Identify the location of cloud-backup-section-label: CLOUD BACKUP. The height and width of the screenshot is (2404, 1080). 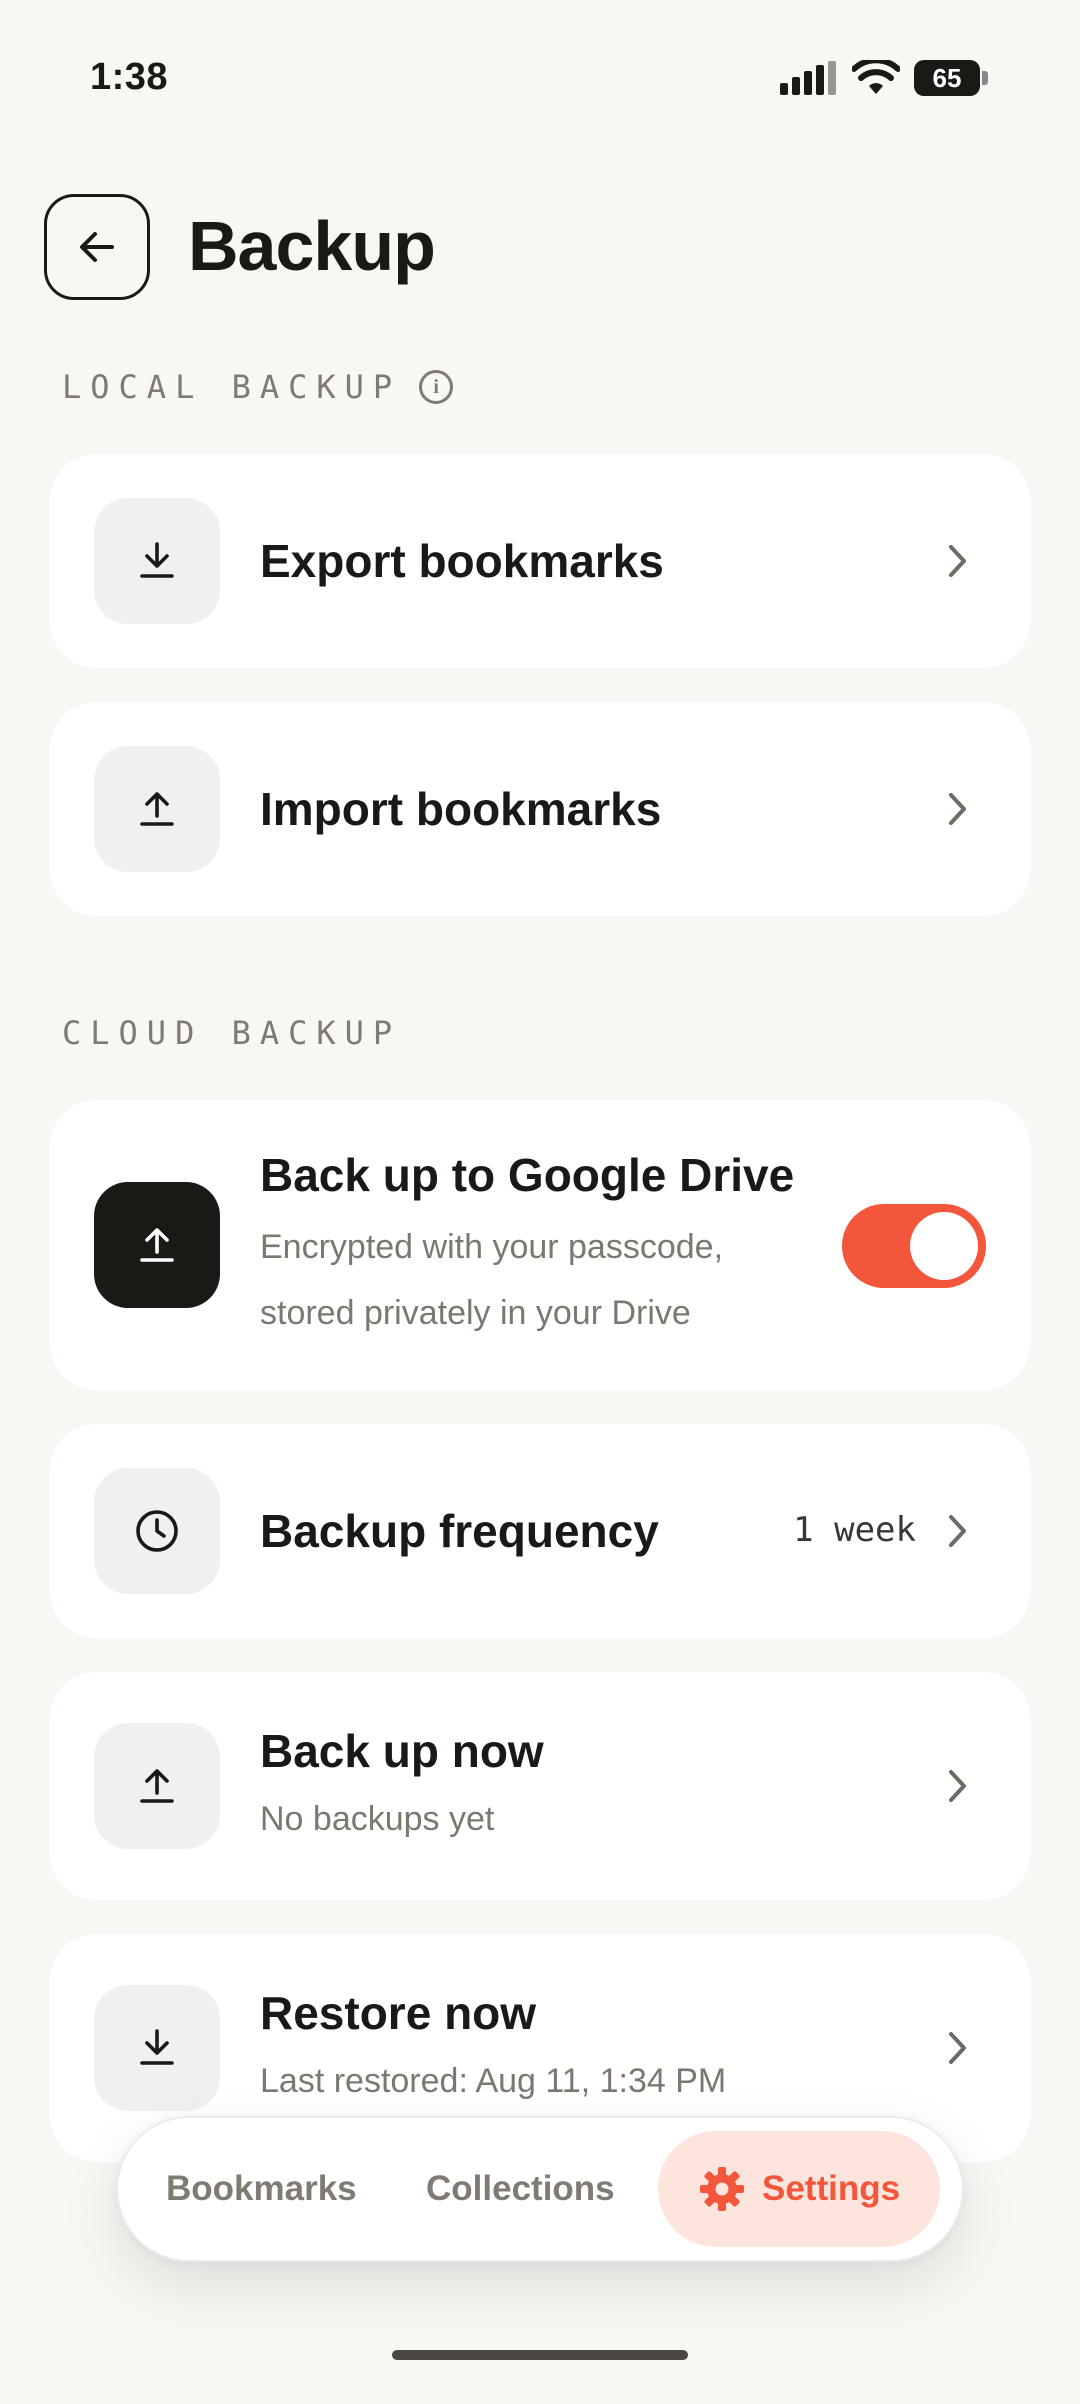
(231, 1033).